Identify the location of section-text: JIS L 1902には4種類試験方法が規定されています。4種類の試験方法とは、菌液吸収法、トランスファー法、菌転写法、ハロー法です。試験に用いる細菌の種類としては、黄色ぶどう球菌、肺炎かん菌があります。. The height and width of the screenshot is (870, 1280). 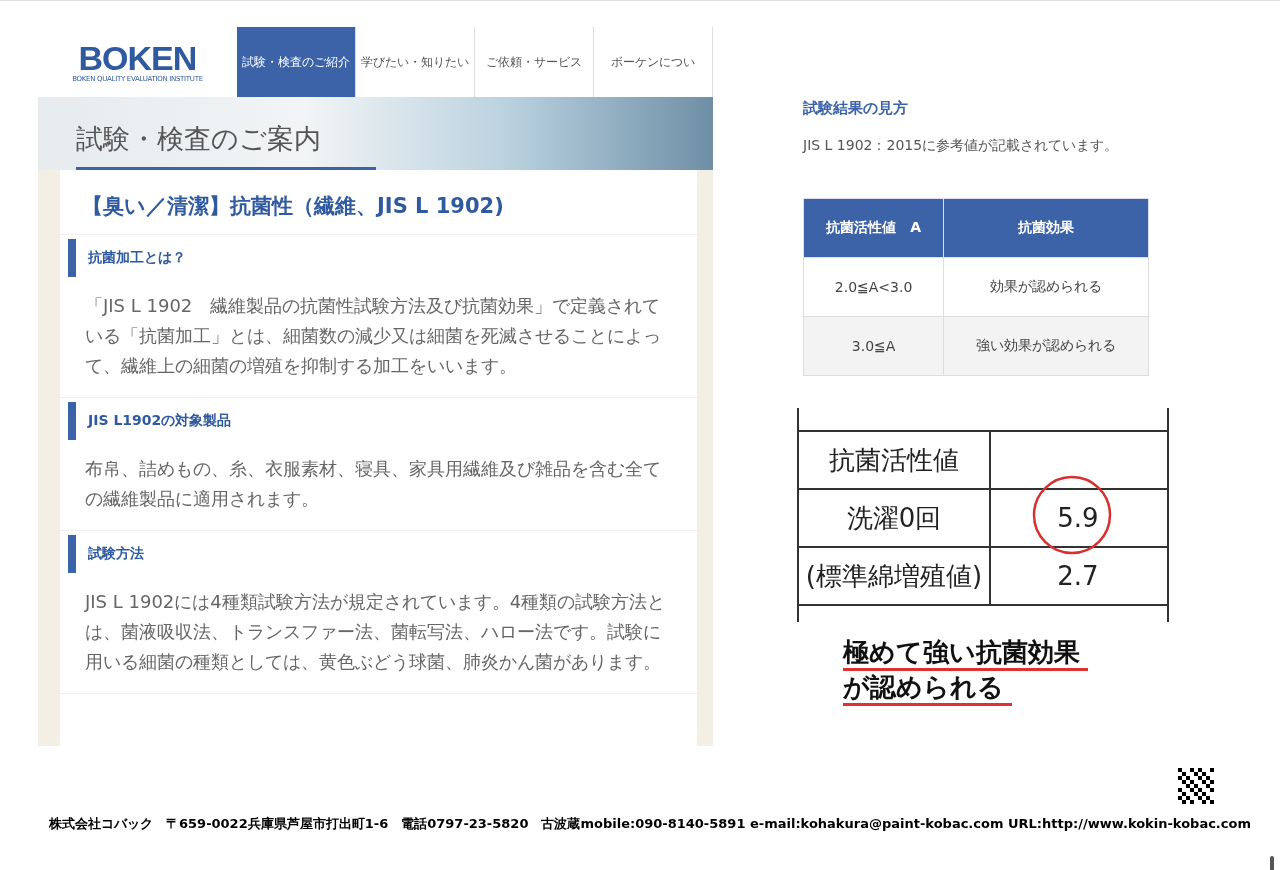
(375, 632).